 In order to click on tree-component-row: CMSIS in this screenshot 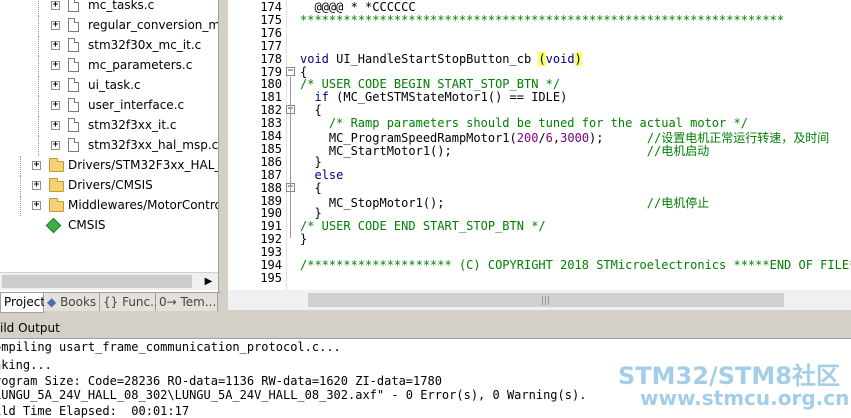, I will do `click(109, 226)`.